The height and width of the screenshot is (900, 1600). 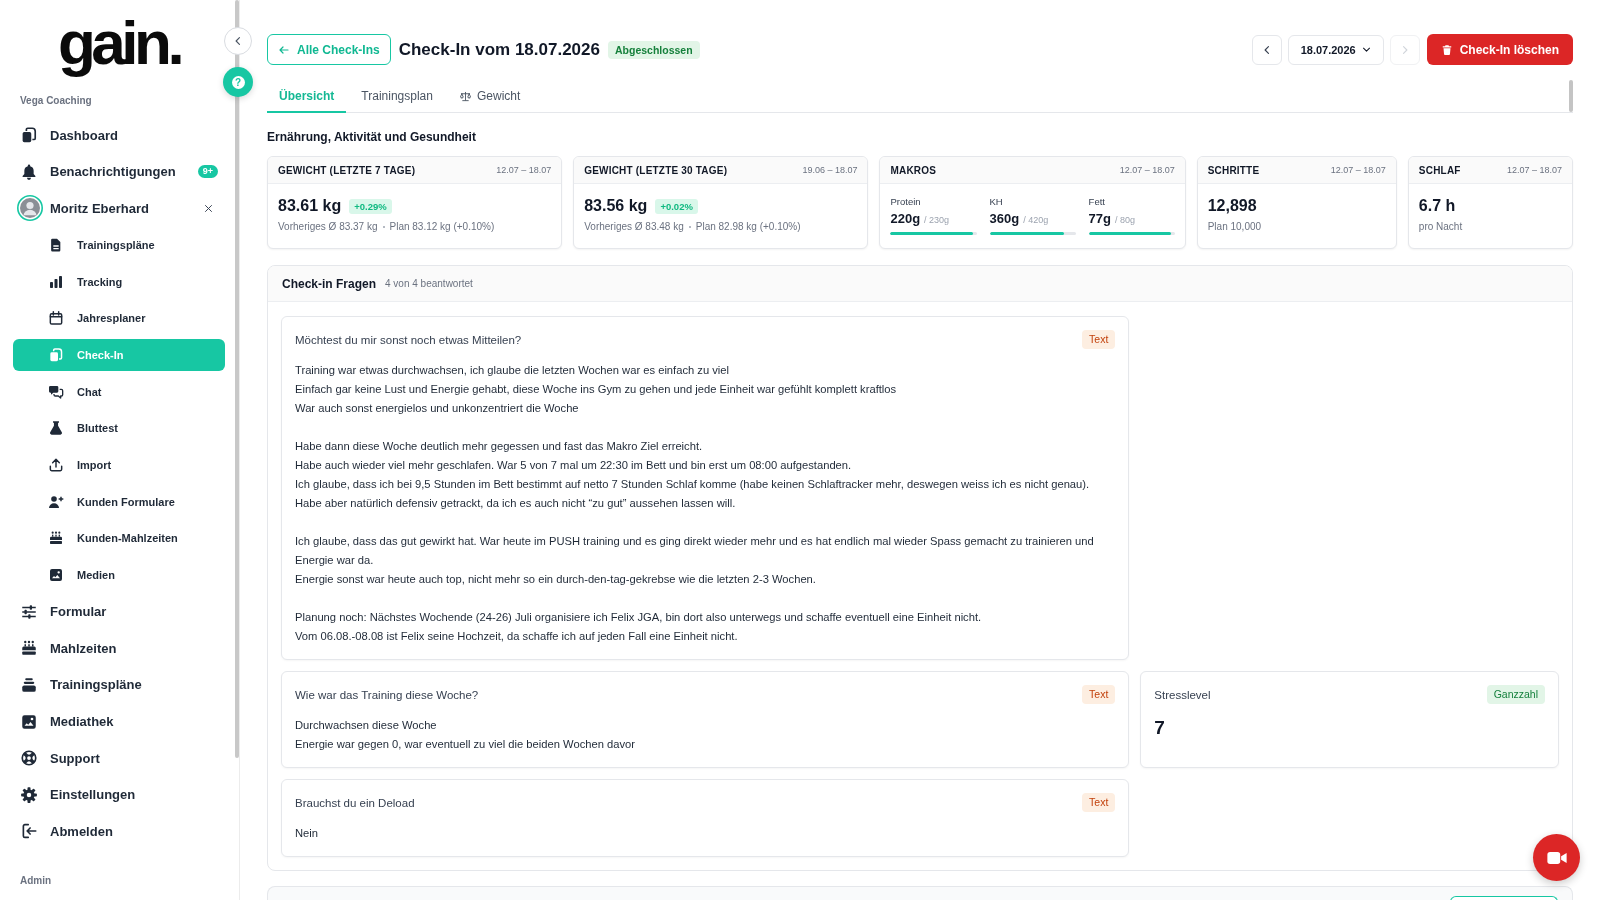 I want to click on nav-item: Chat, so click(x=119, y=391).